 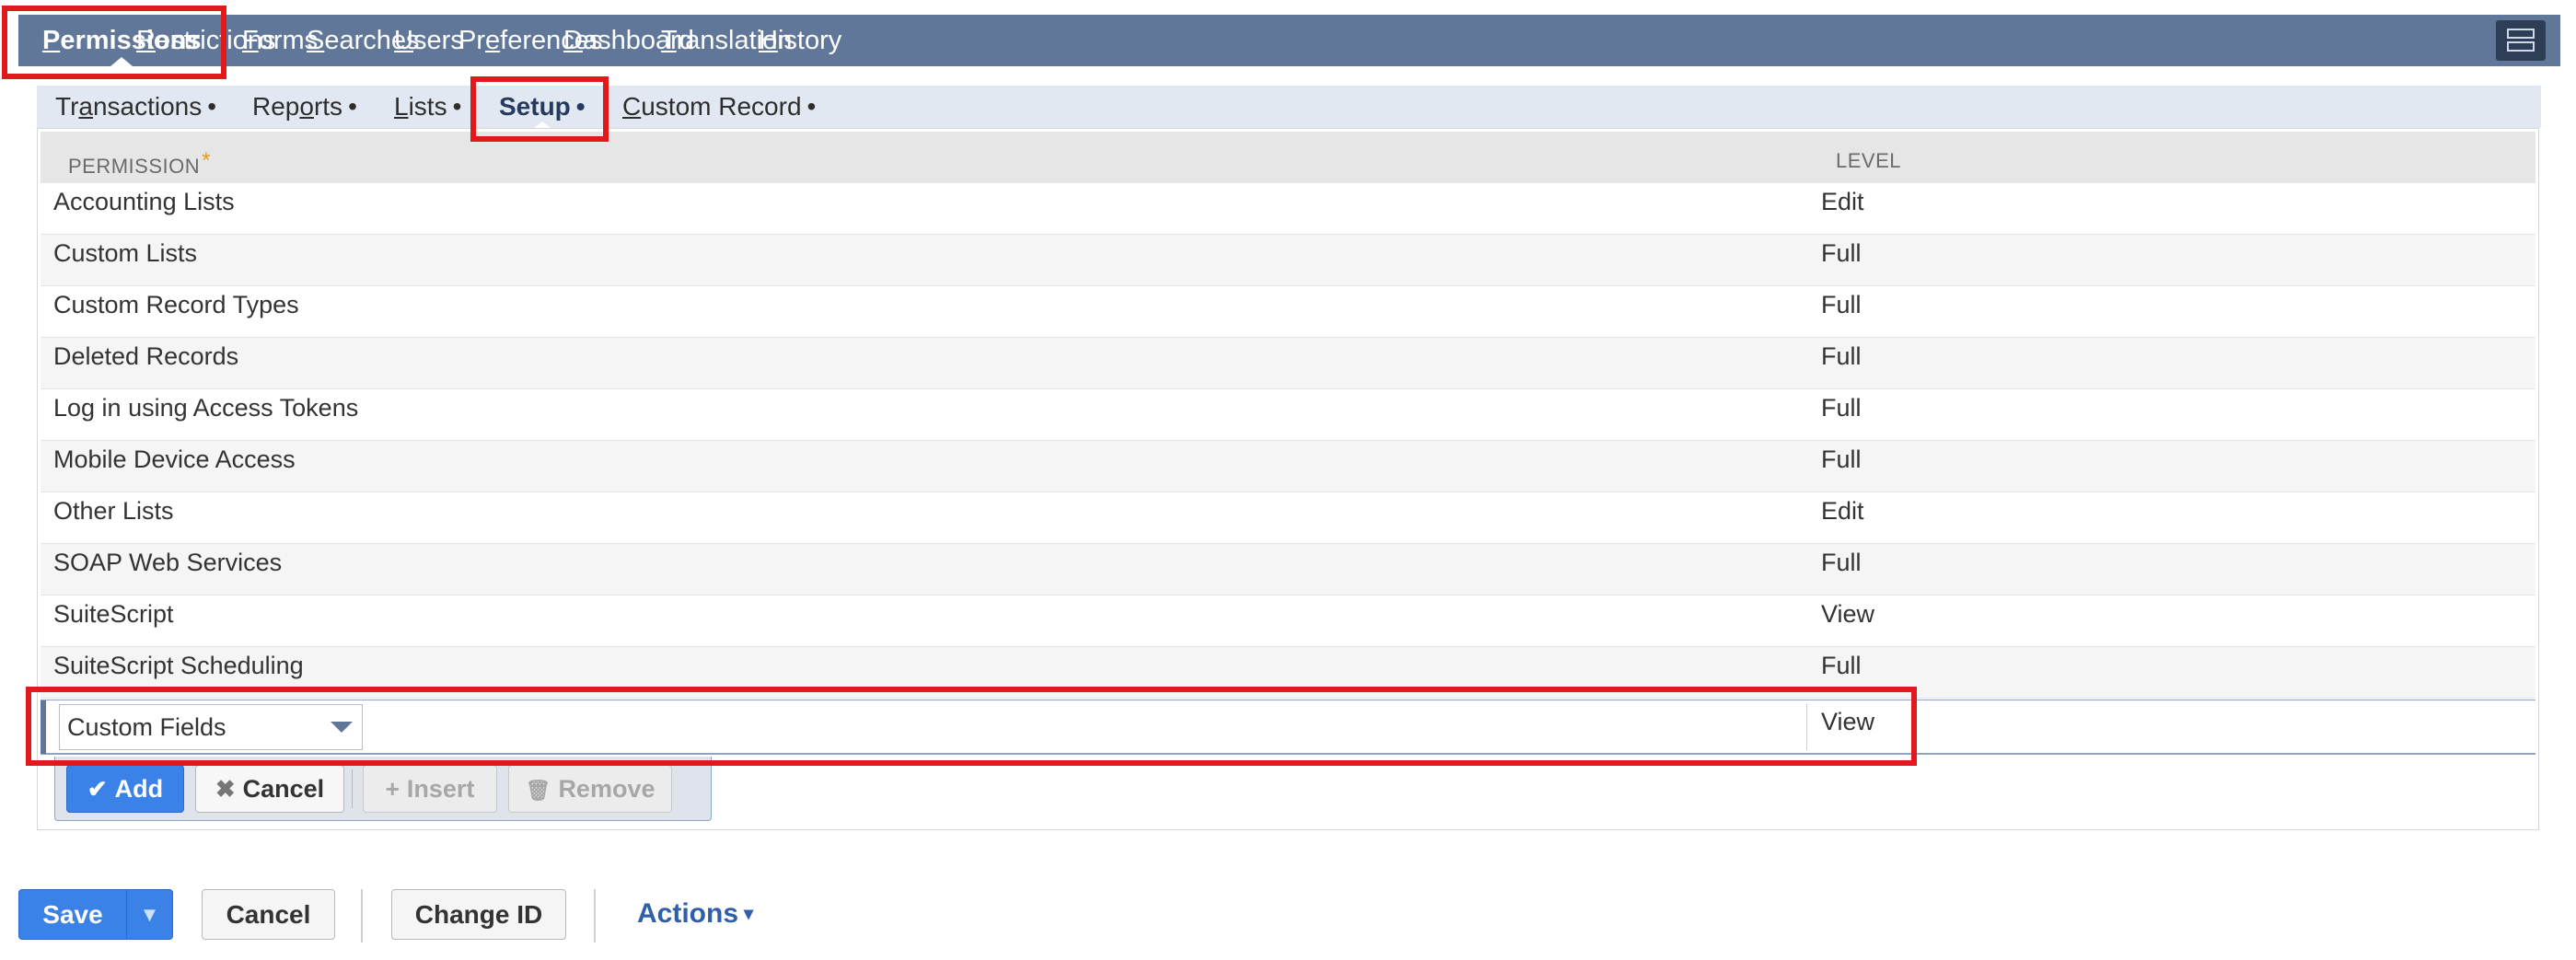 What do you see at coordinates (403, 40) in the screenshot?
I see `tab-label-mnemonic: U` at bounding box center [403, 40].